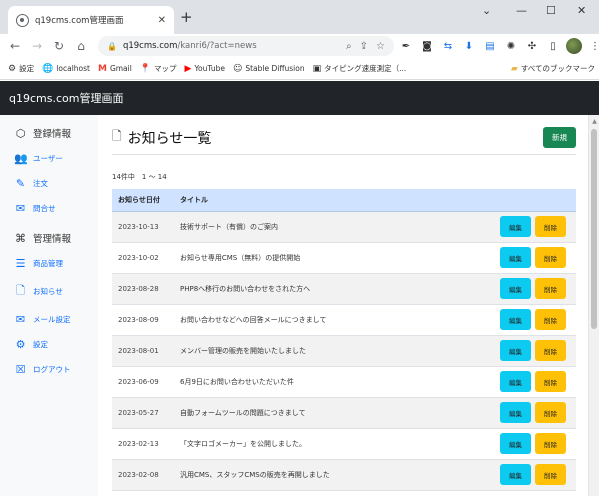  I want to click on table-row: 2023-02-13 「文字ロゴメーカー」を公開しました。 編集 削除, so click(344, 444).